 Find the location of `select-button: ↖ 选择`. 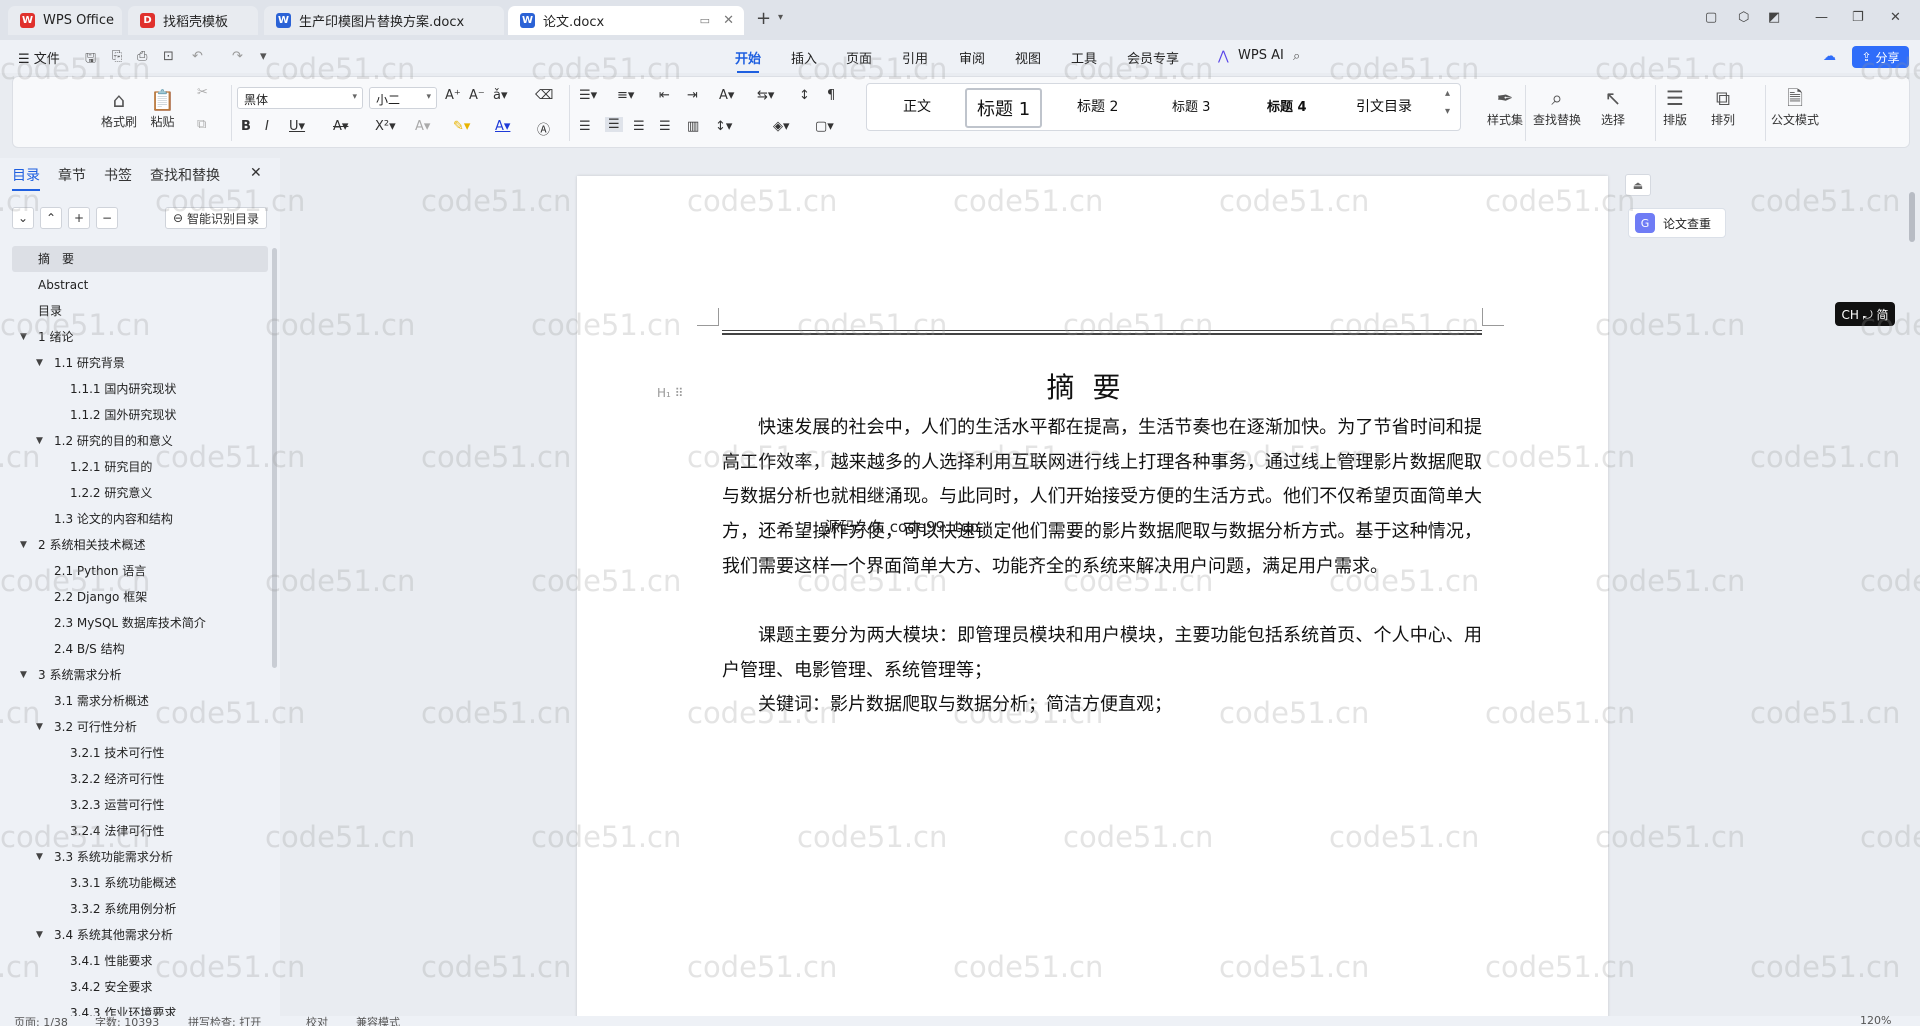

select-button: ↖ 选择 is located at coordinates (1613, 106).